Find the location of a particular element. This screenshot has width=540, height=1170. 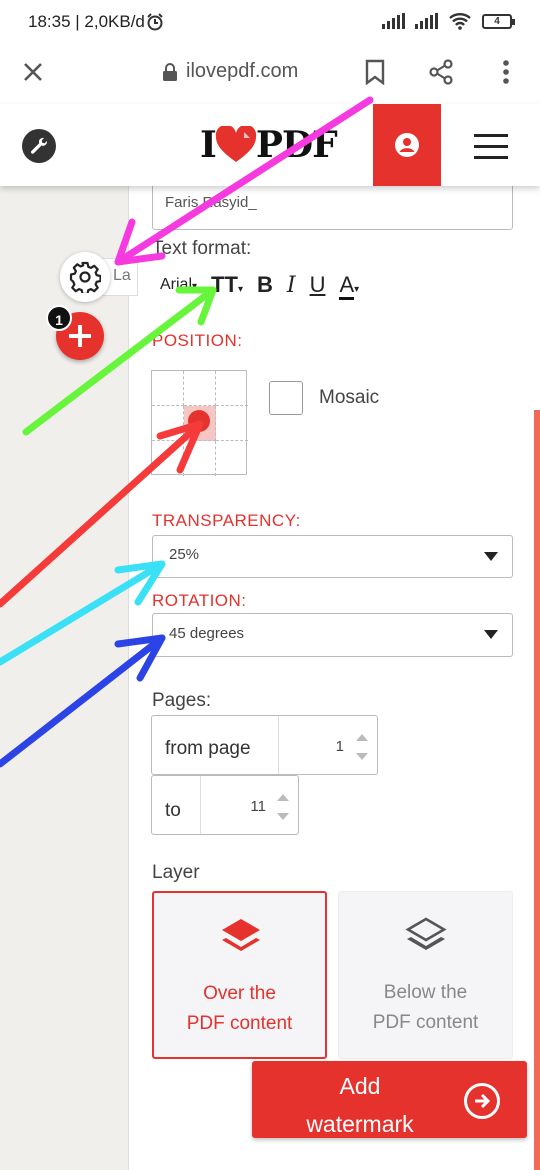

rotation-value: 45 degrees is located at coordinates (207, 633).